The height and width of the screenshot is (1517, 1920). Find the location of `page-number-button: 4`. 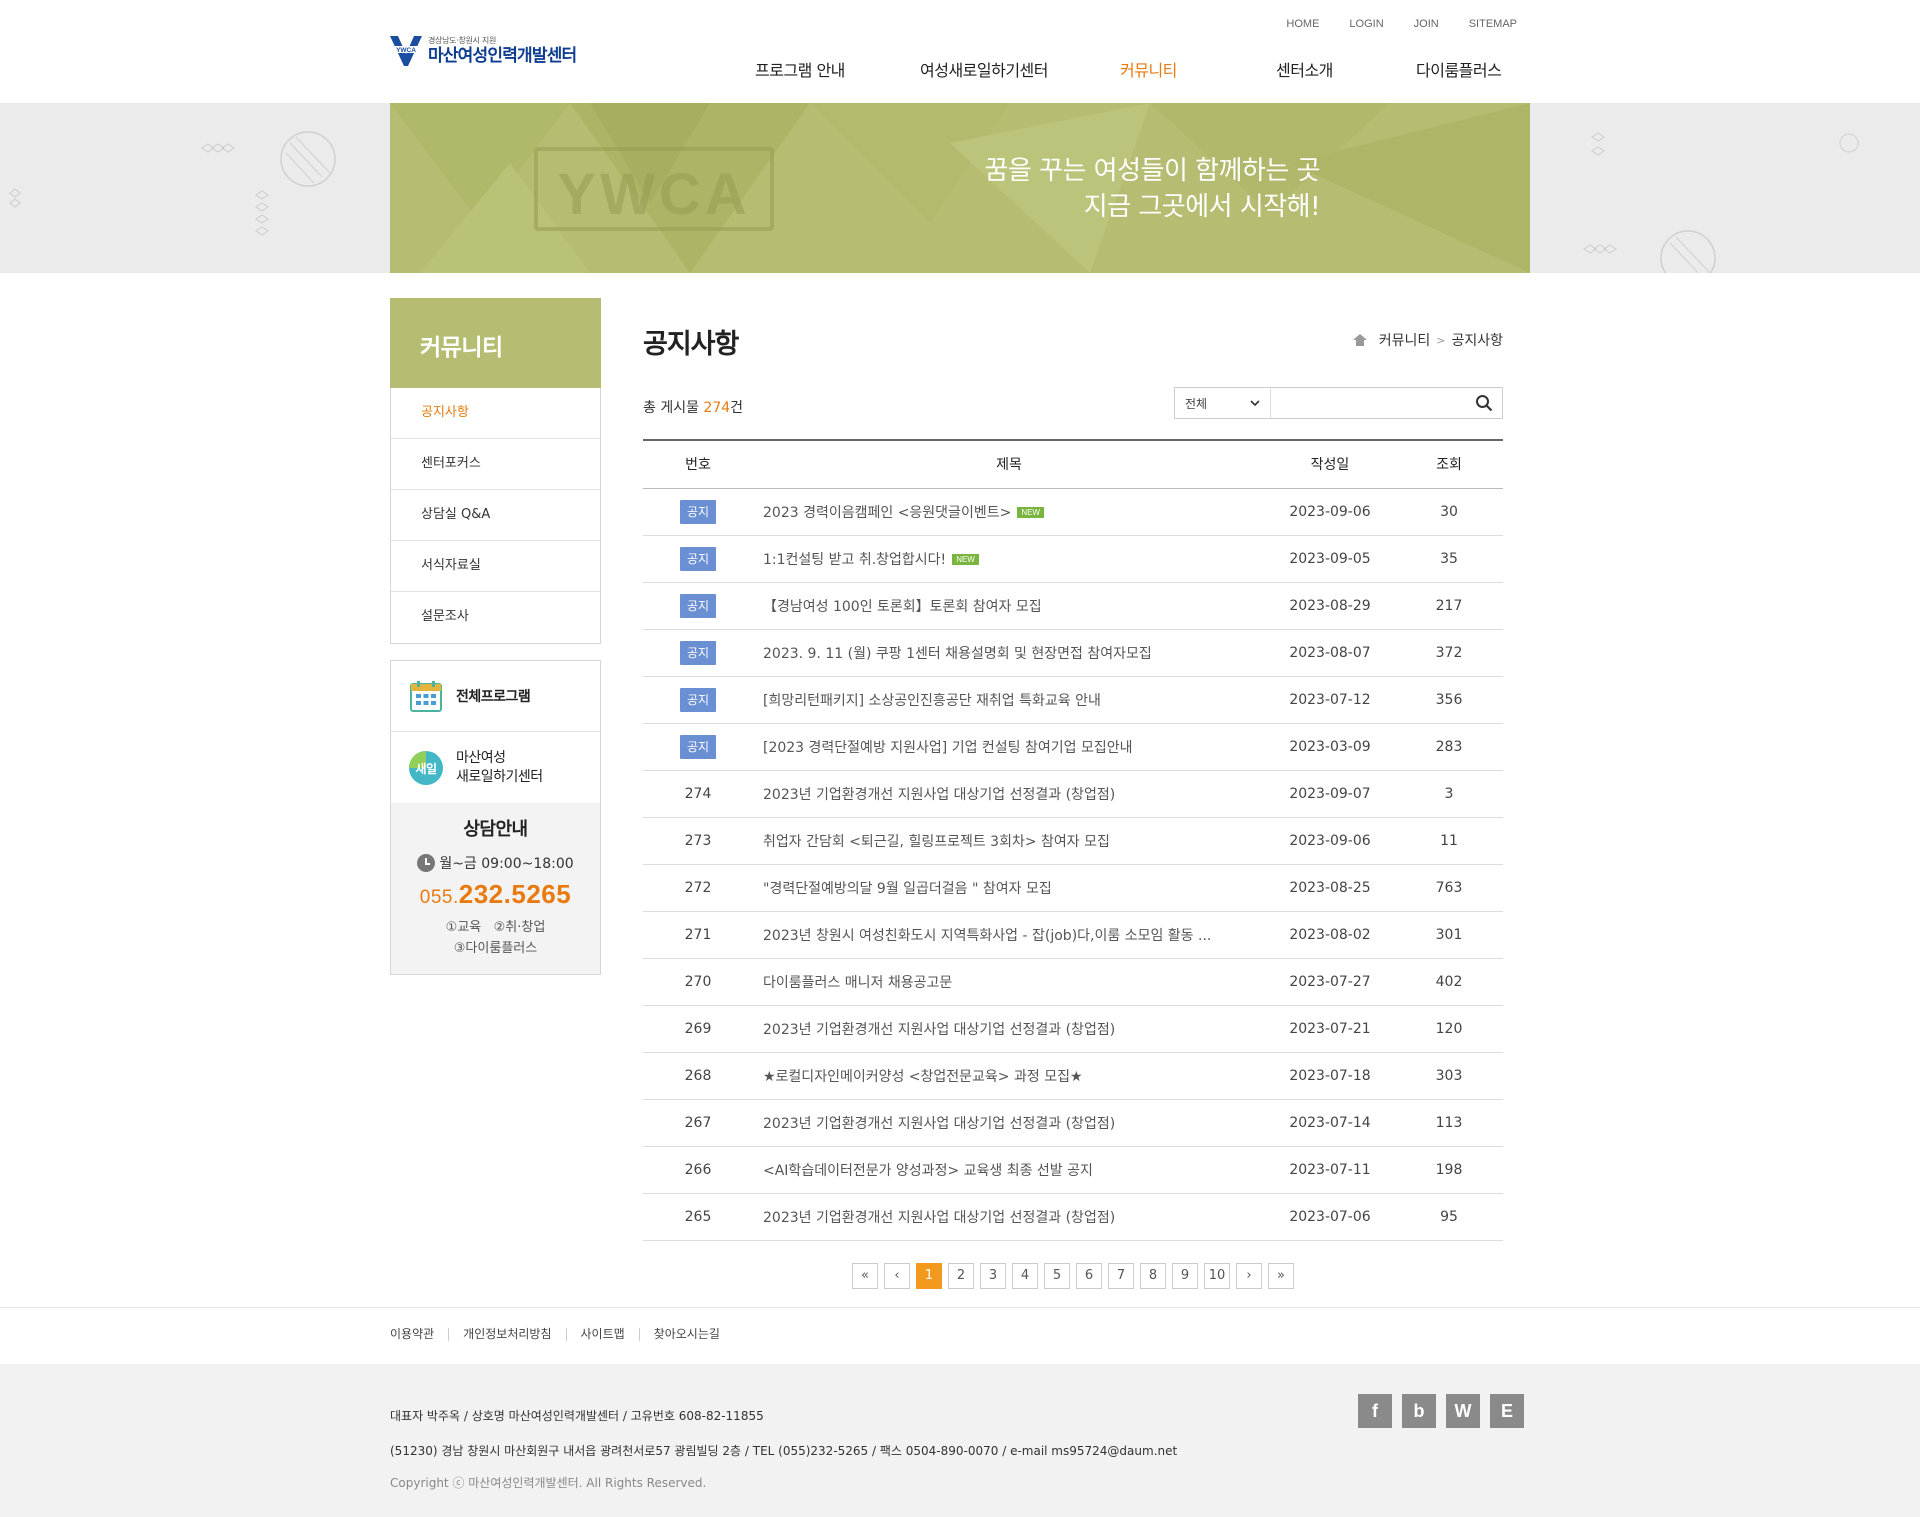

page-number-button: 4 is located at coordinates (1025, 1275).